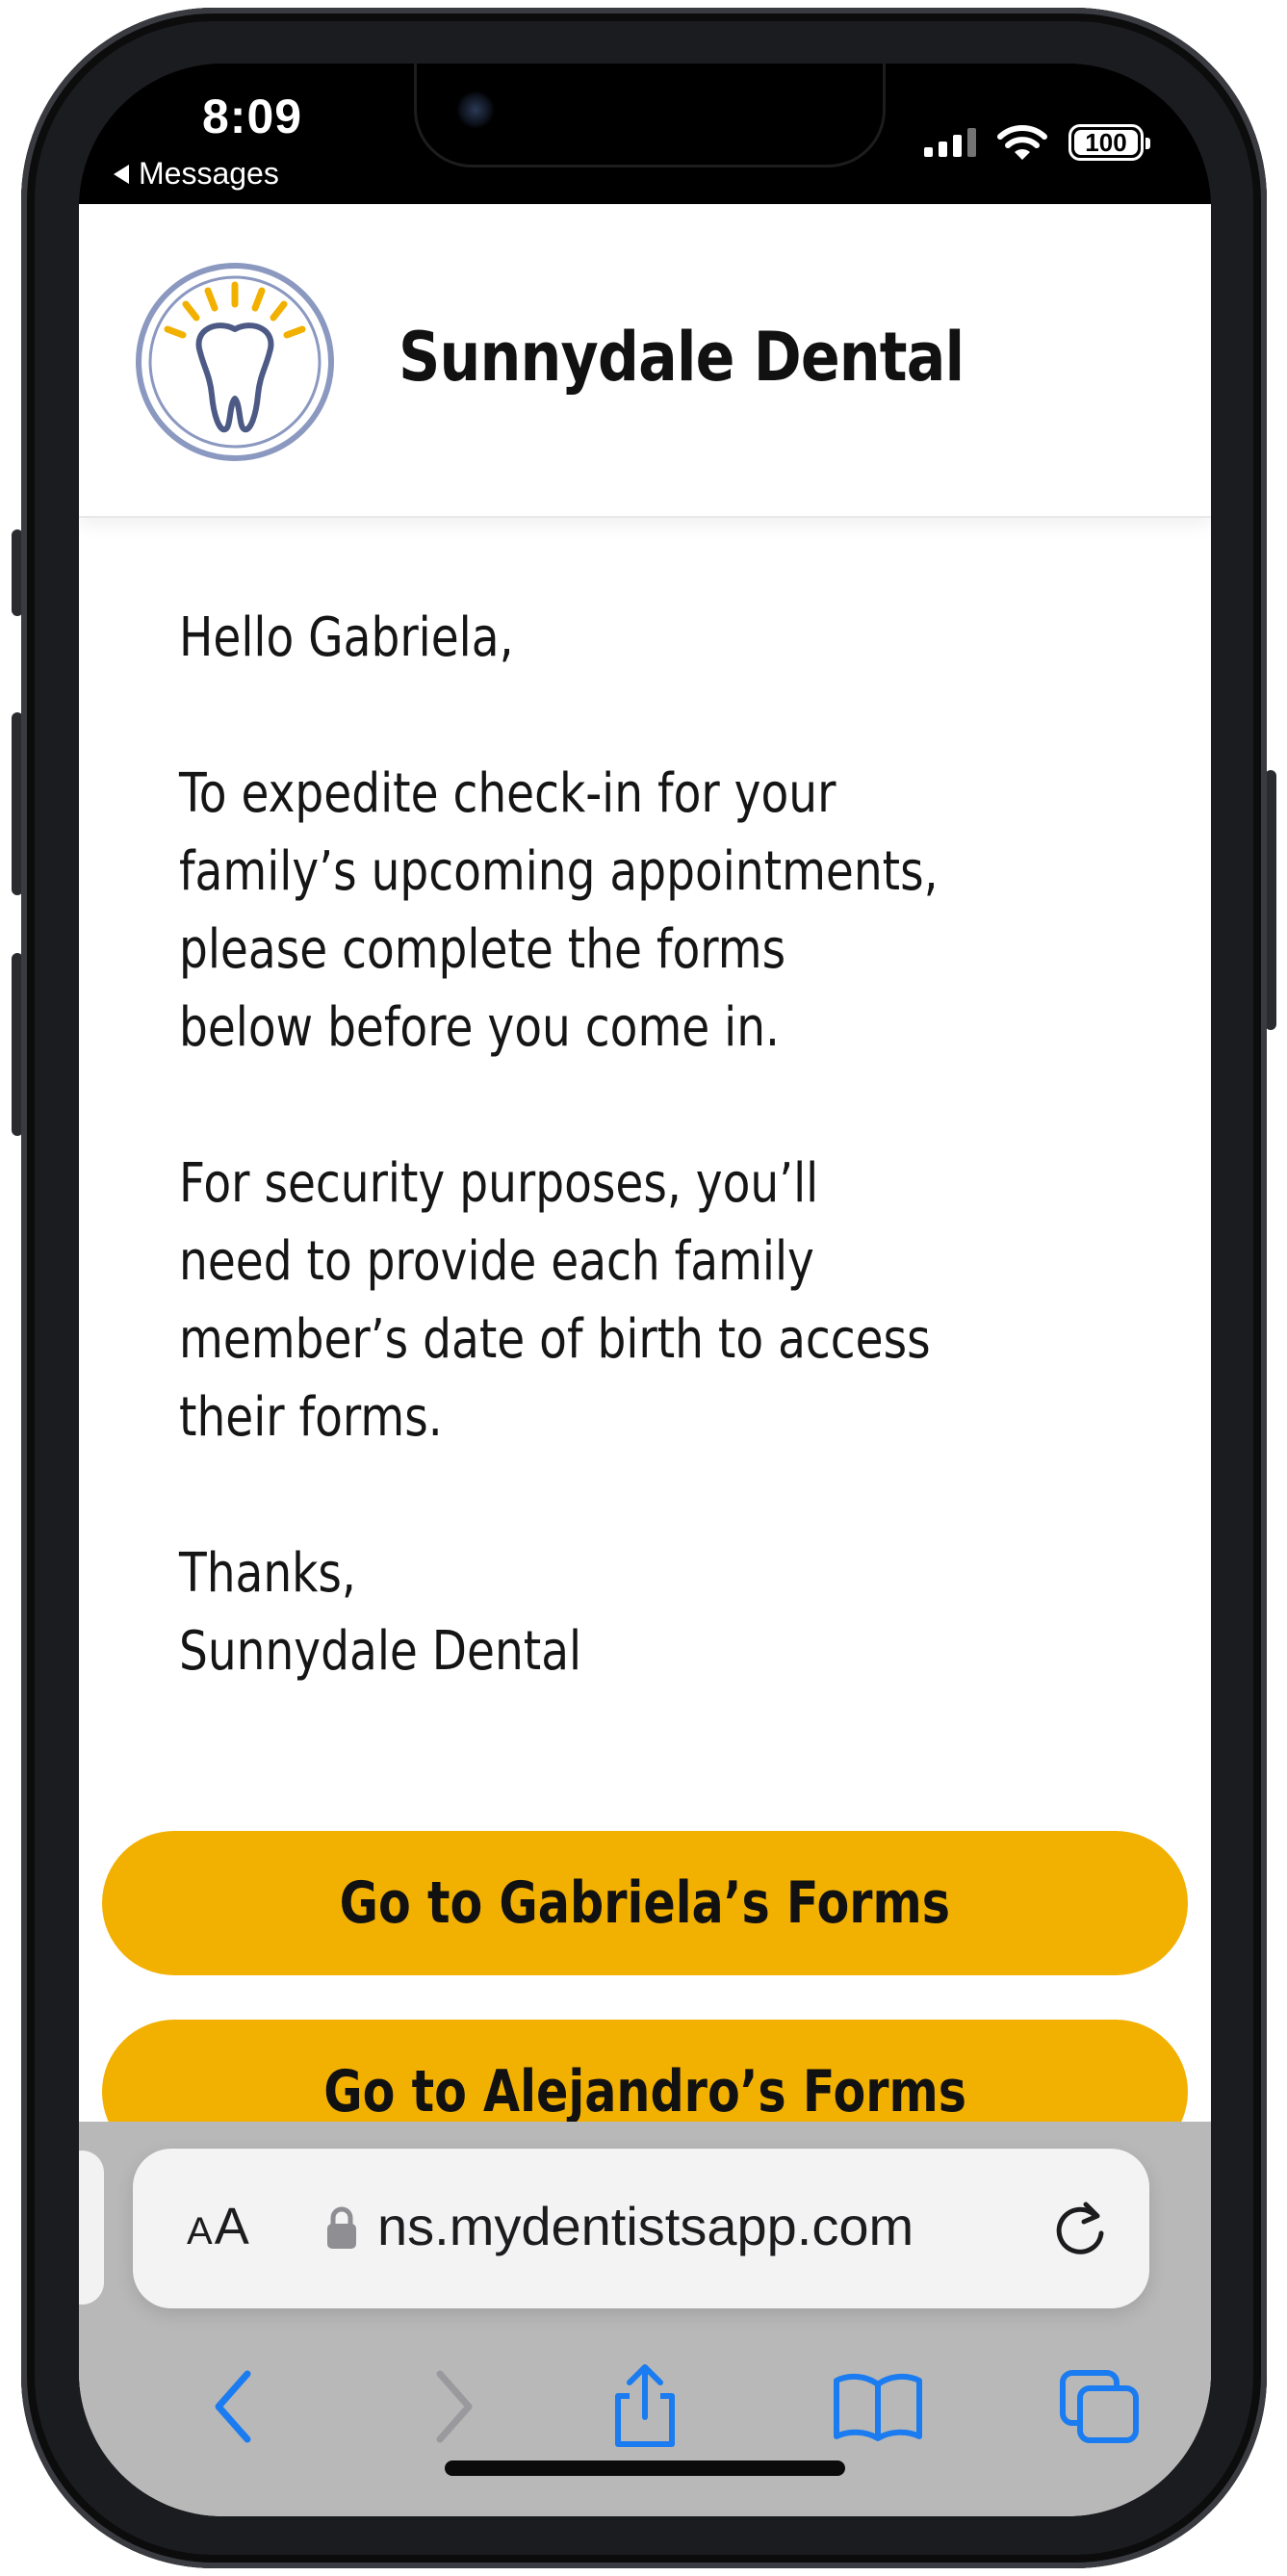  I want to click on safari-toolbar: A A ns.mydentistsapp.com, so click(645, 2319).